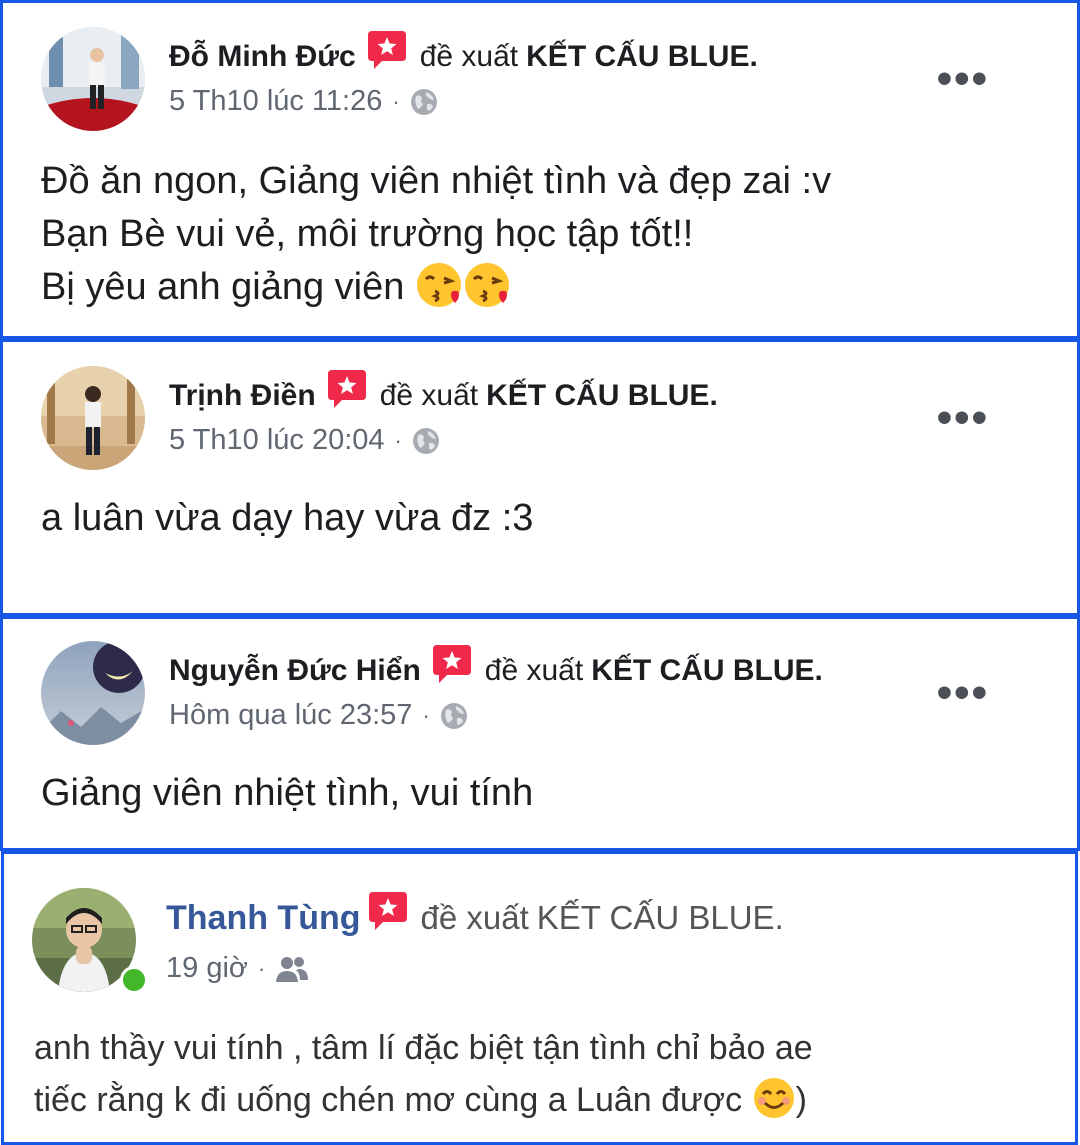 The width and height of the screenshot is (1080, 1145). I want to click on smiling-face-emoji-icon, so click(774, 1098).